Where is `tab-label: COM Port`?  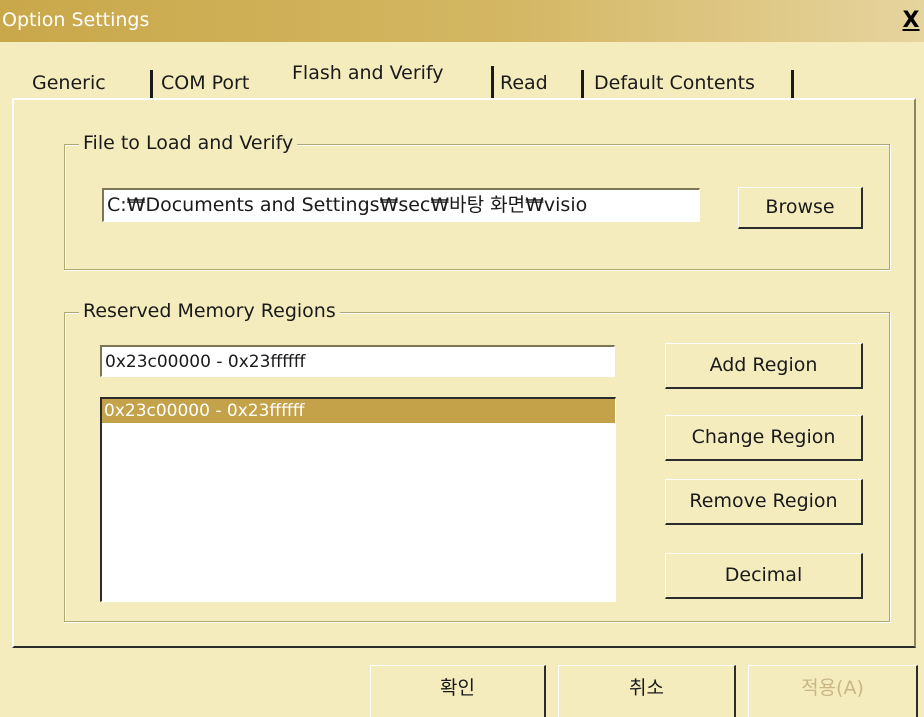 tab-label: COM Port is located at coordinates (205, 83).